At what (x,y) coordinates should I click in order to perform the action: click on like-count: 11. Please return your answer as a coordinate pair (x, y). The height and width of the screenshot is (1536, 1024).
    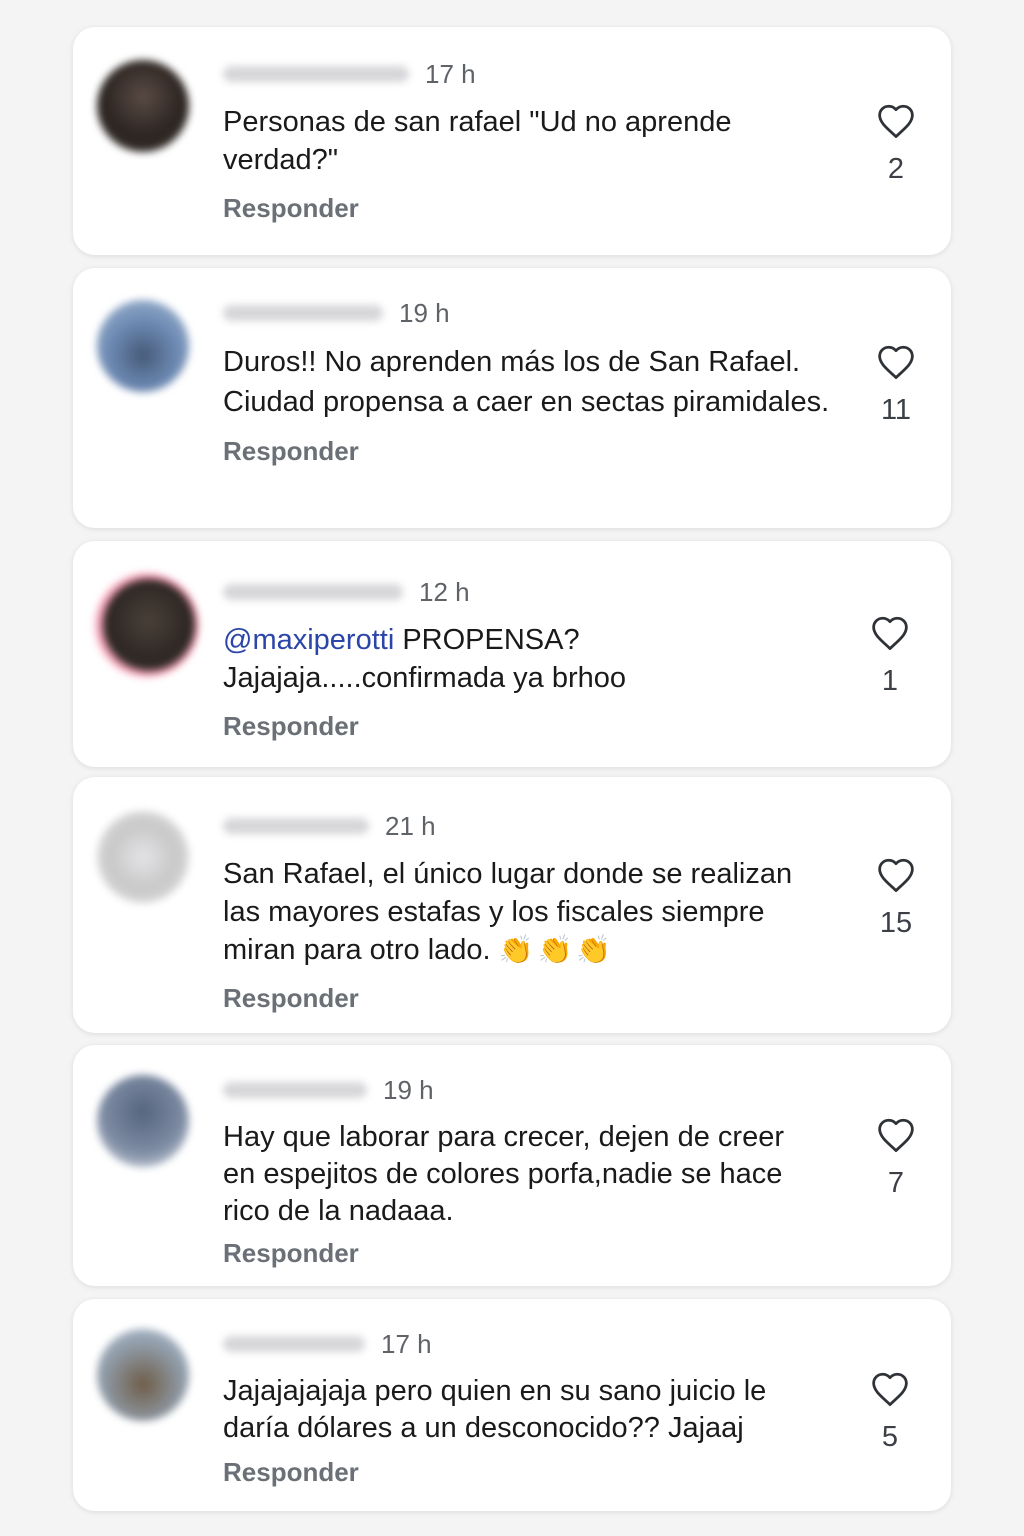
    Looking at the image, I should click on (896, 410).